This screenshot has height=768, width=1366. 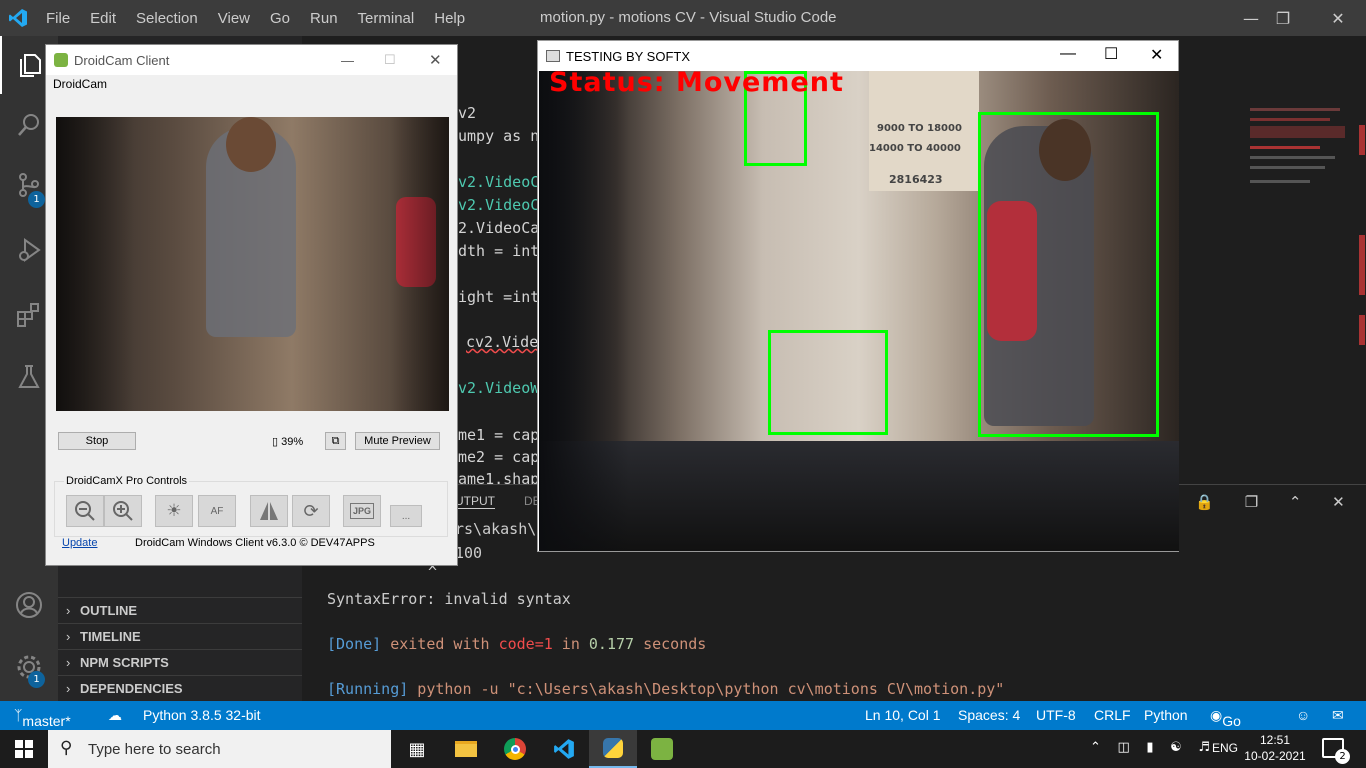 What do you see at coordinates (29, 667) in the screenshot?
I see `manage-gear-icon: 1` at bounding box center [29, 667].